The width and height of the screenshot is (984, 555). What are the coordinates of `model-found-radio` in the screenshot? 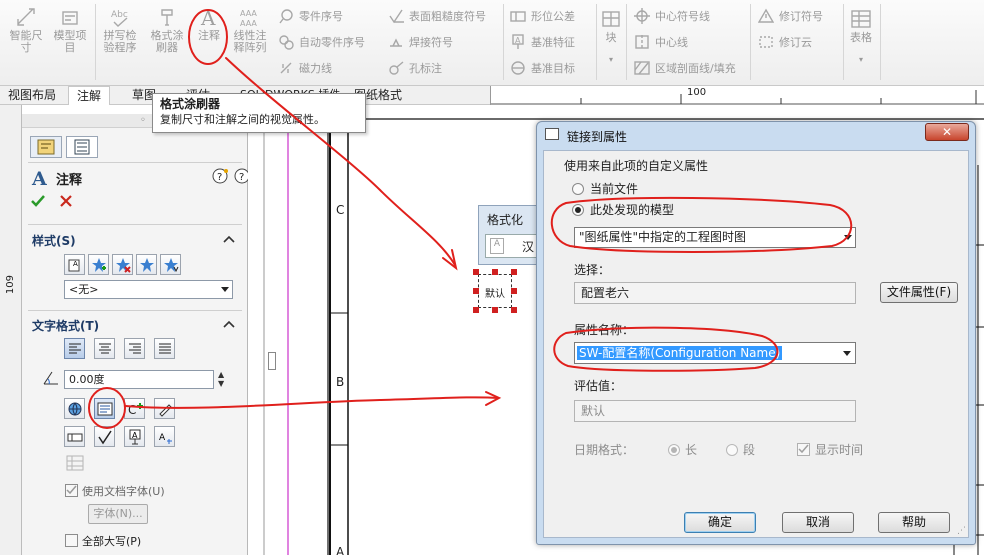 It's located at (578, 210).